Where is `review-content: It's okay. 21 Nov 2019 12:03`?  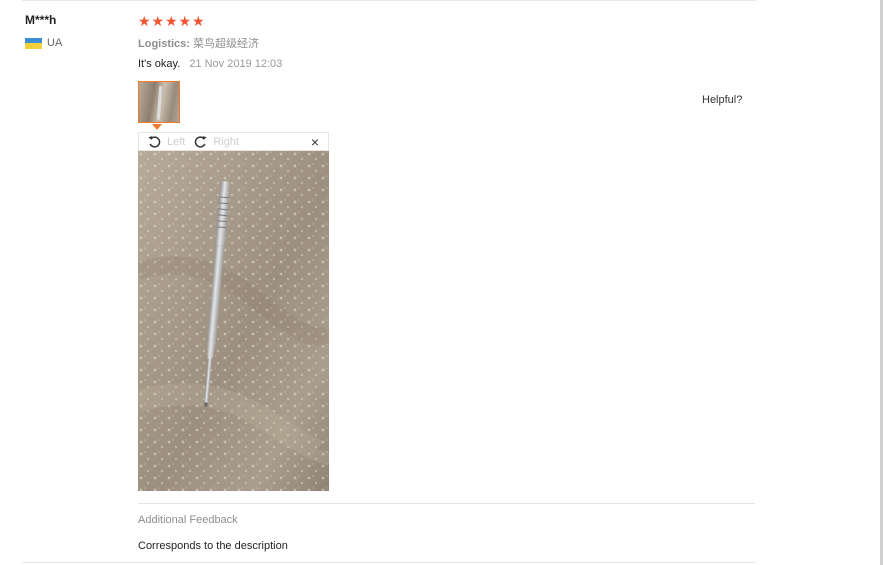
review-content: It's okay. 21 Nov 2019 12:03 is located at coordinates (210, 64).